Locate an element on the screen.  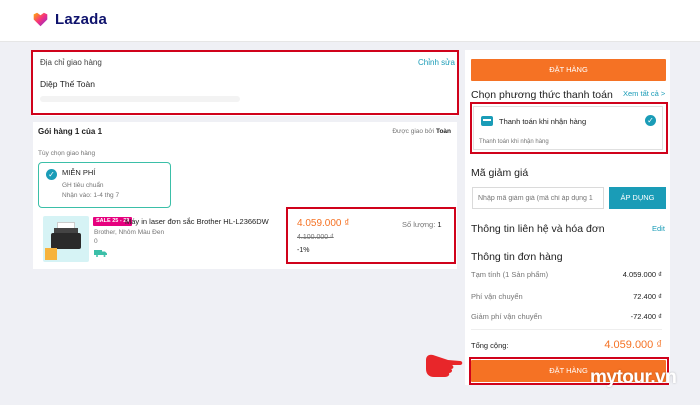
address-title: Địa chỉ giao hàng is located at coordinates (71, 62).